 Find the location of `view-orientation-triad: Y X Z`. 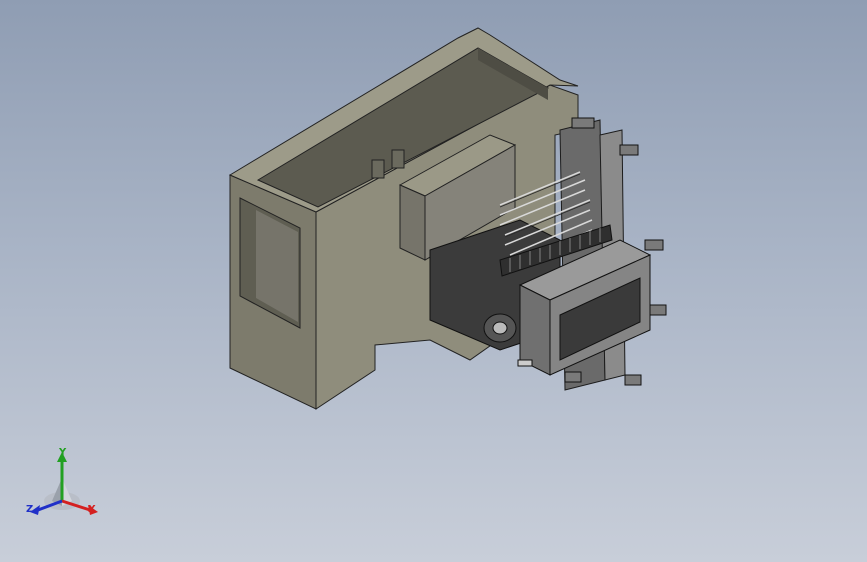

view-orientation-triad: Y X Z is located at coordinates (64, 486).